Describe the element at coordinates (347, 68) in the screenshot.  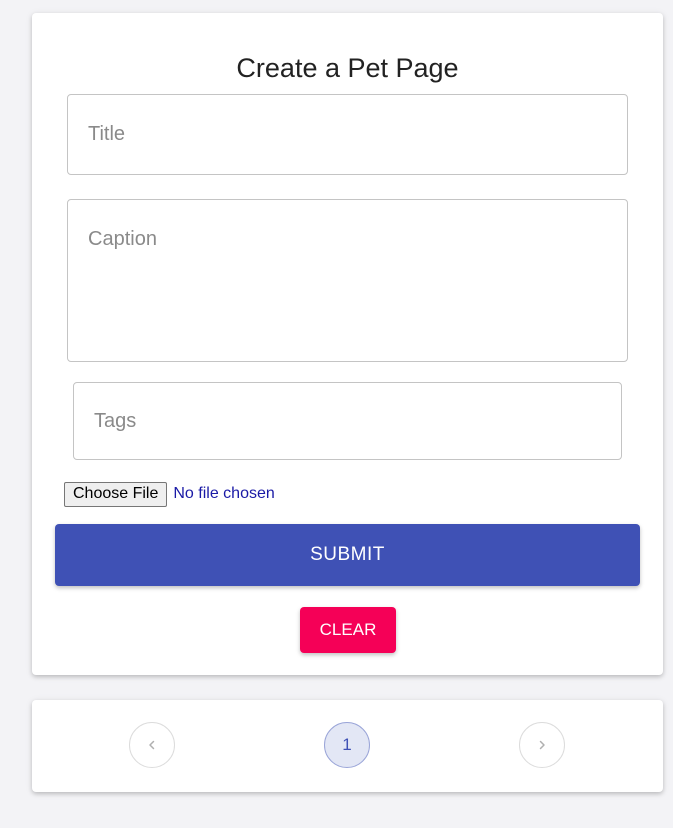
I see `page-title: Create a Pet Page` at that location.